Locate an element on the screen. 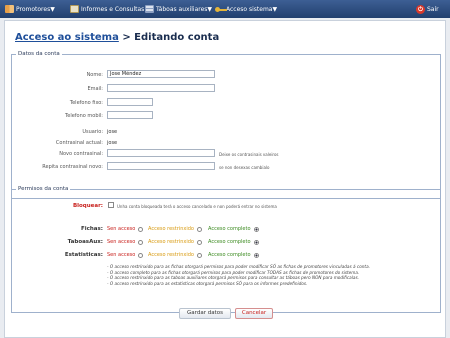 Image resolution: width=450 pixels, height=338 pixels. mobile-field is located at coordinates (130, 115).